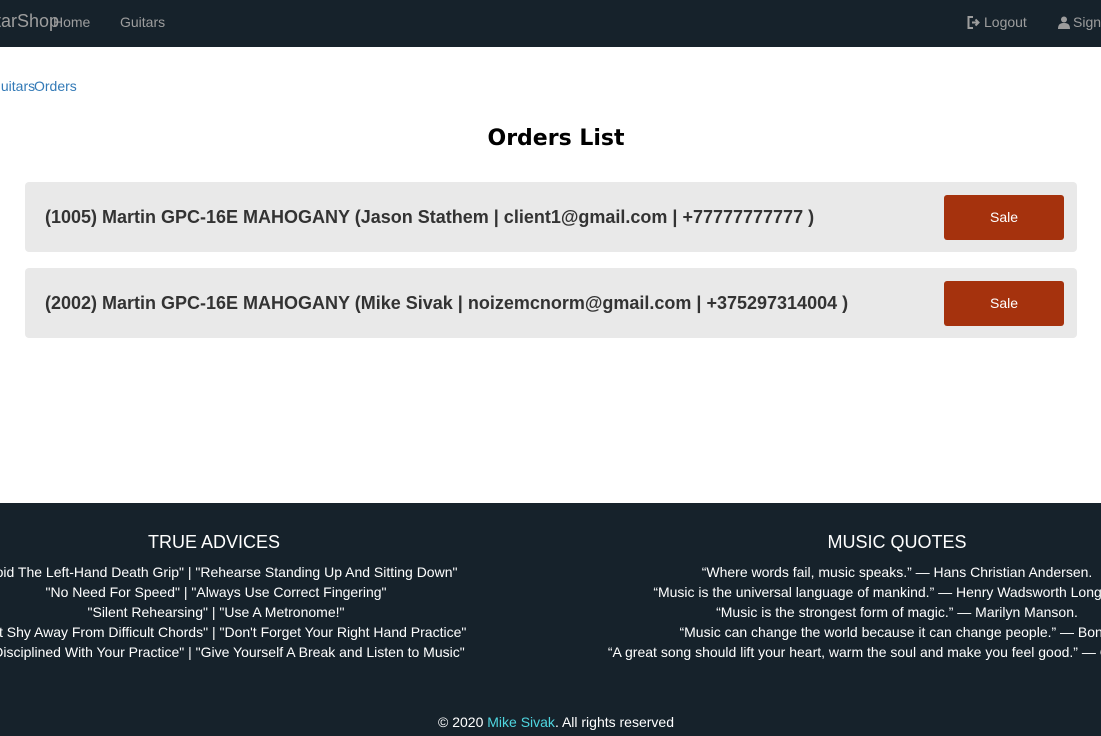 The height and width of the screenshot is (736, 1101). What do you see at coordinates (973, 22) in the screenshot?
I see `logout-icon` at bounding box center [973, 22].